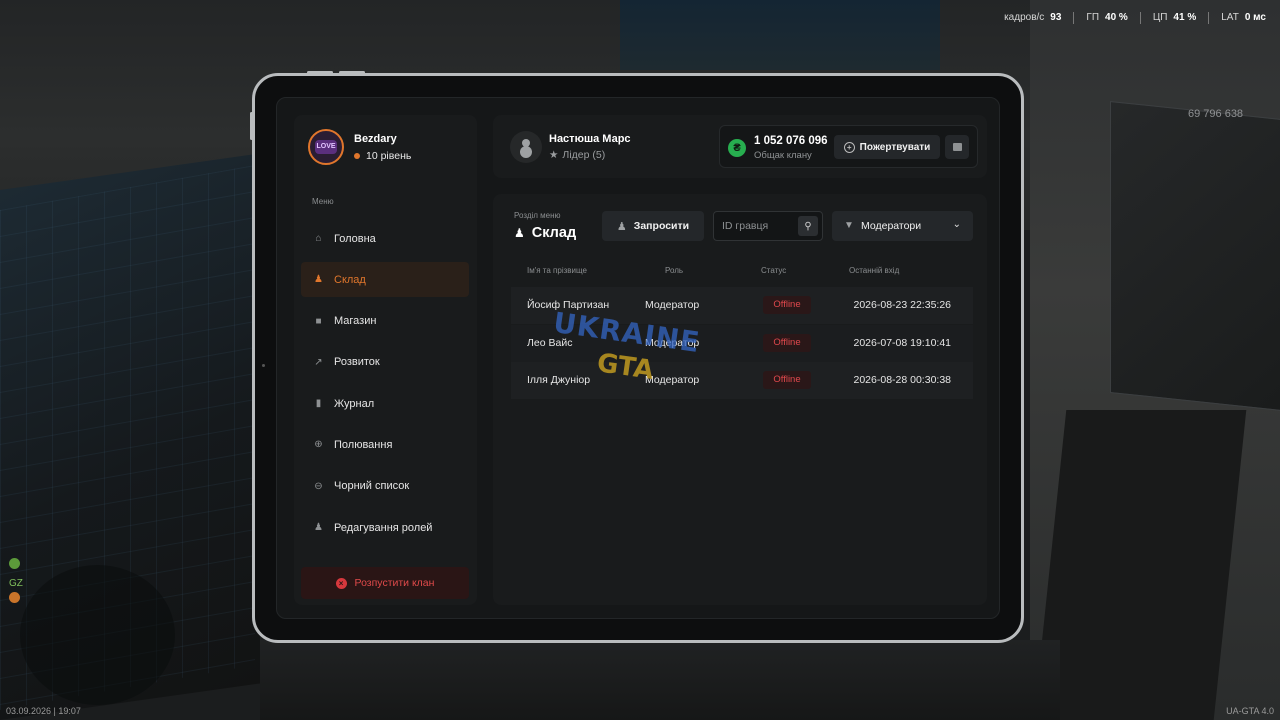 This screenshot has height=720, width=1280. I want to click on member-name: Лео Вайс, so click(550, 342).